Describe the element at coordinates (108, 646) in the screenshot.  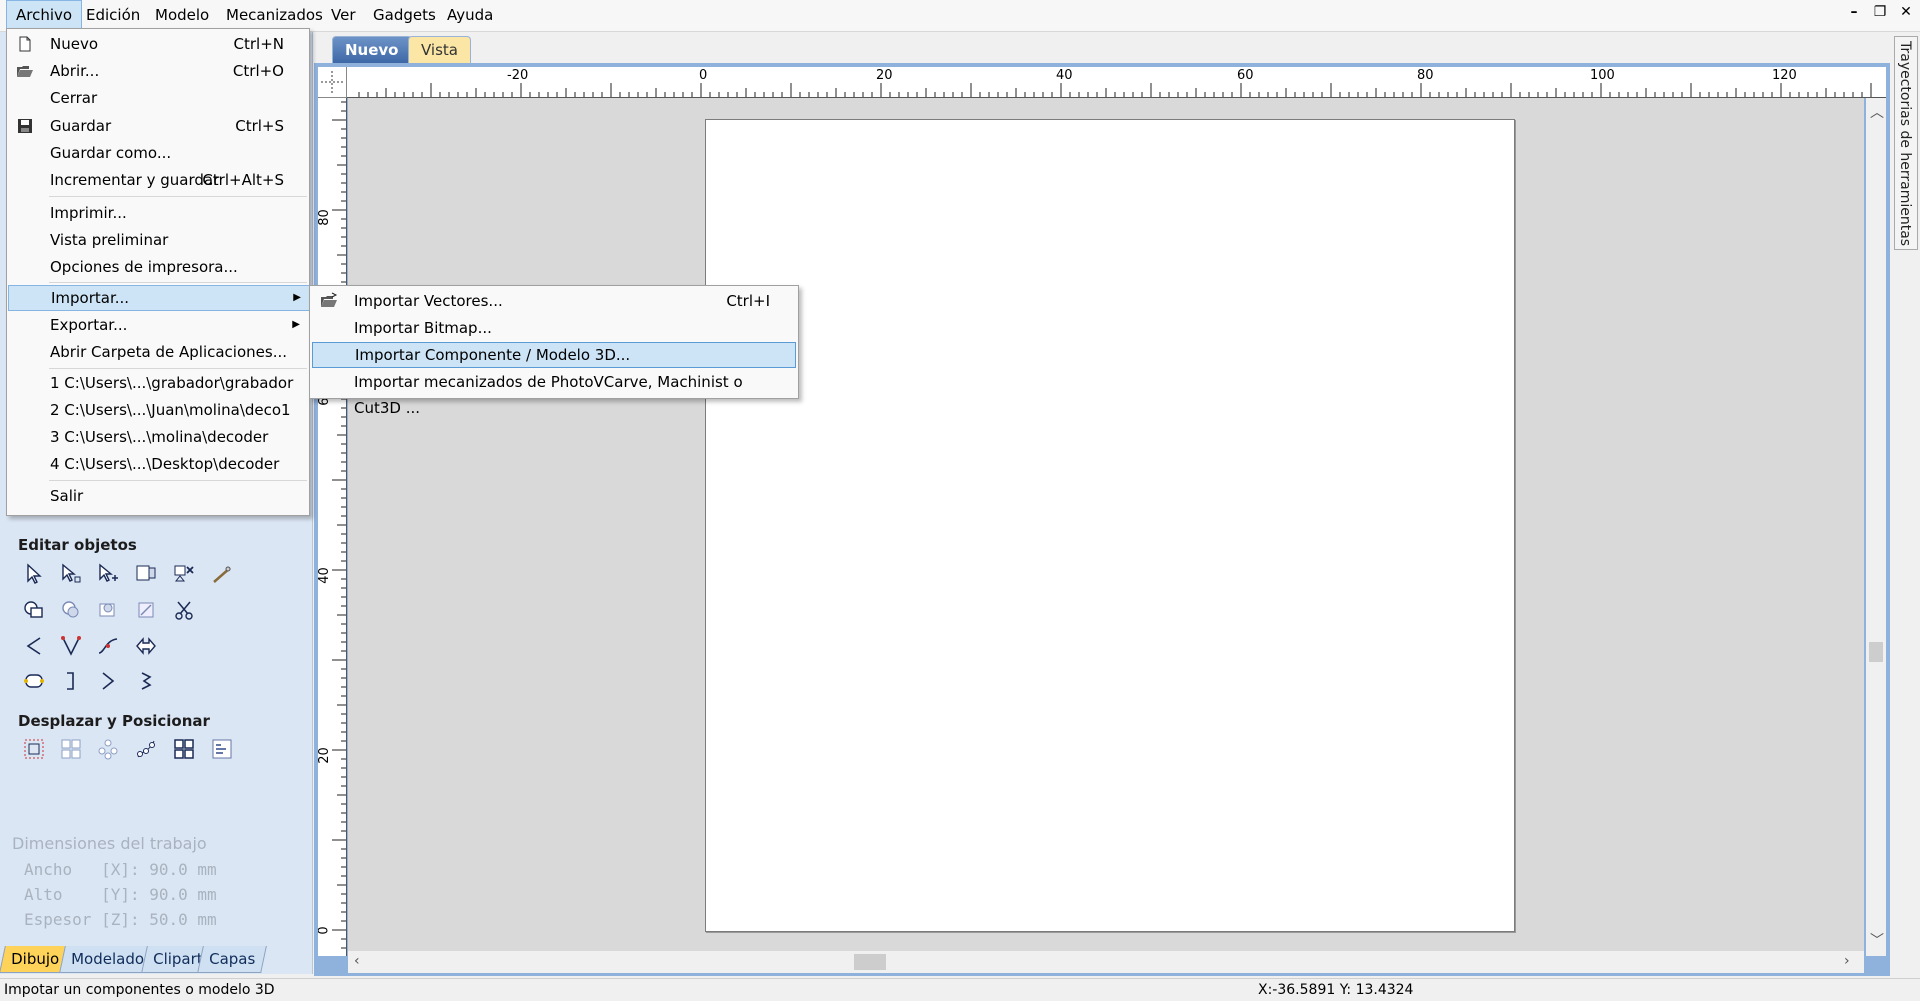
I see `smooth-curve-icon` at that location.